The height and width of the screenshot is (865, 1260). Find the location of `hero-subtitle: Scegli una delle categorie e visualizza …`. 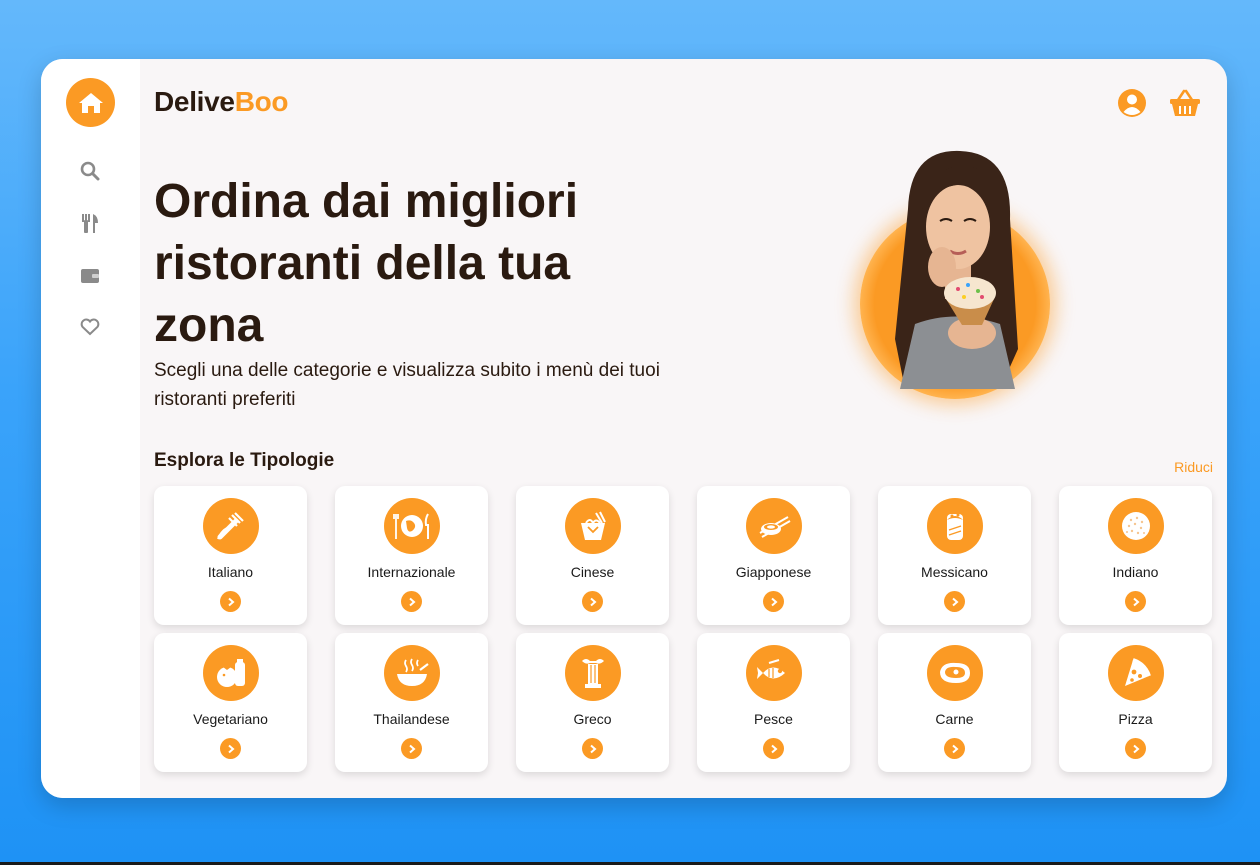

hero-subtitle: Scegli una delle categorie e visualizza … is located at coordinates (407, 385).